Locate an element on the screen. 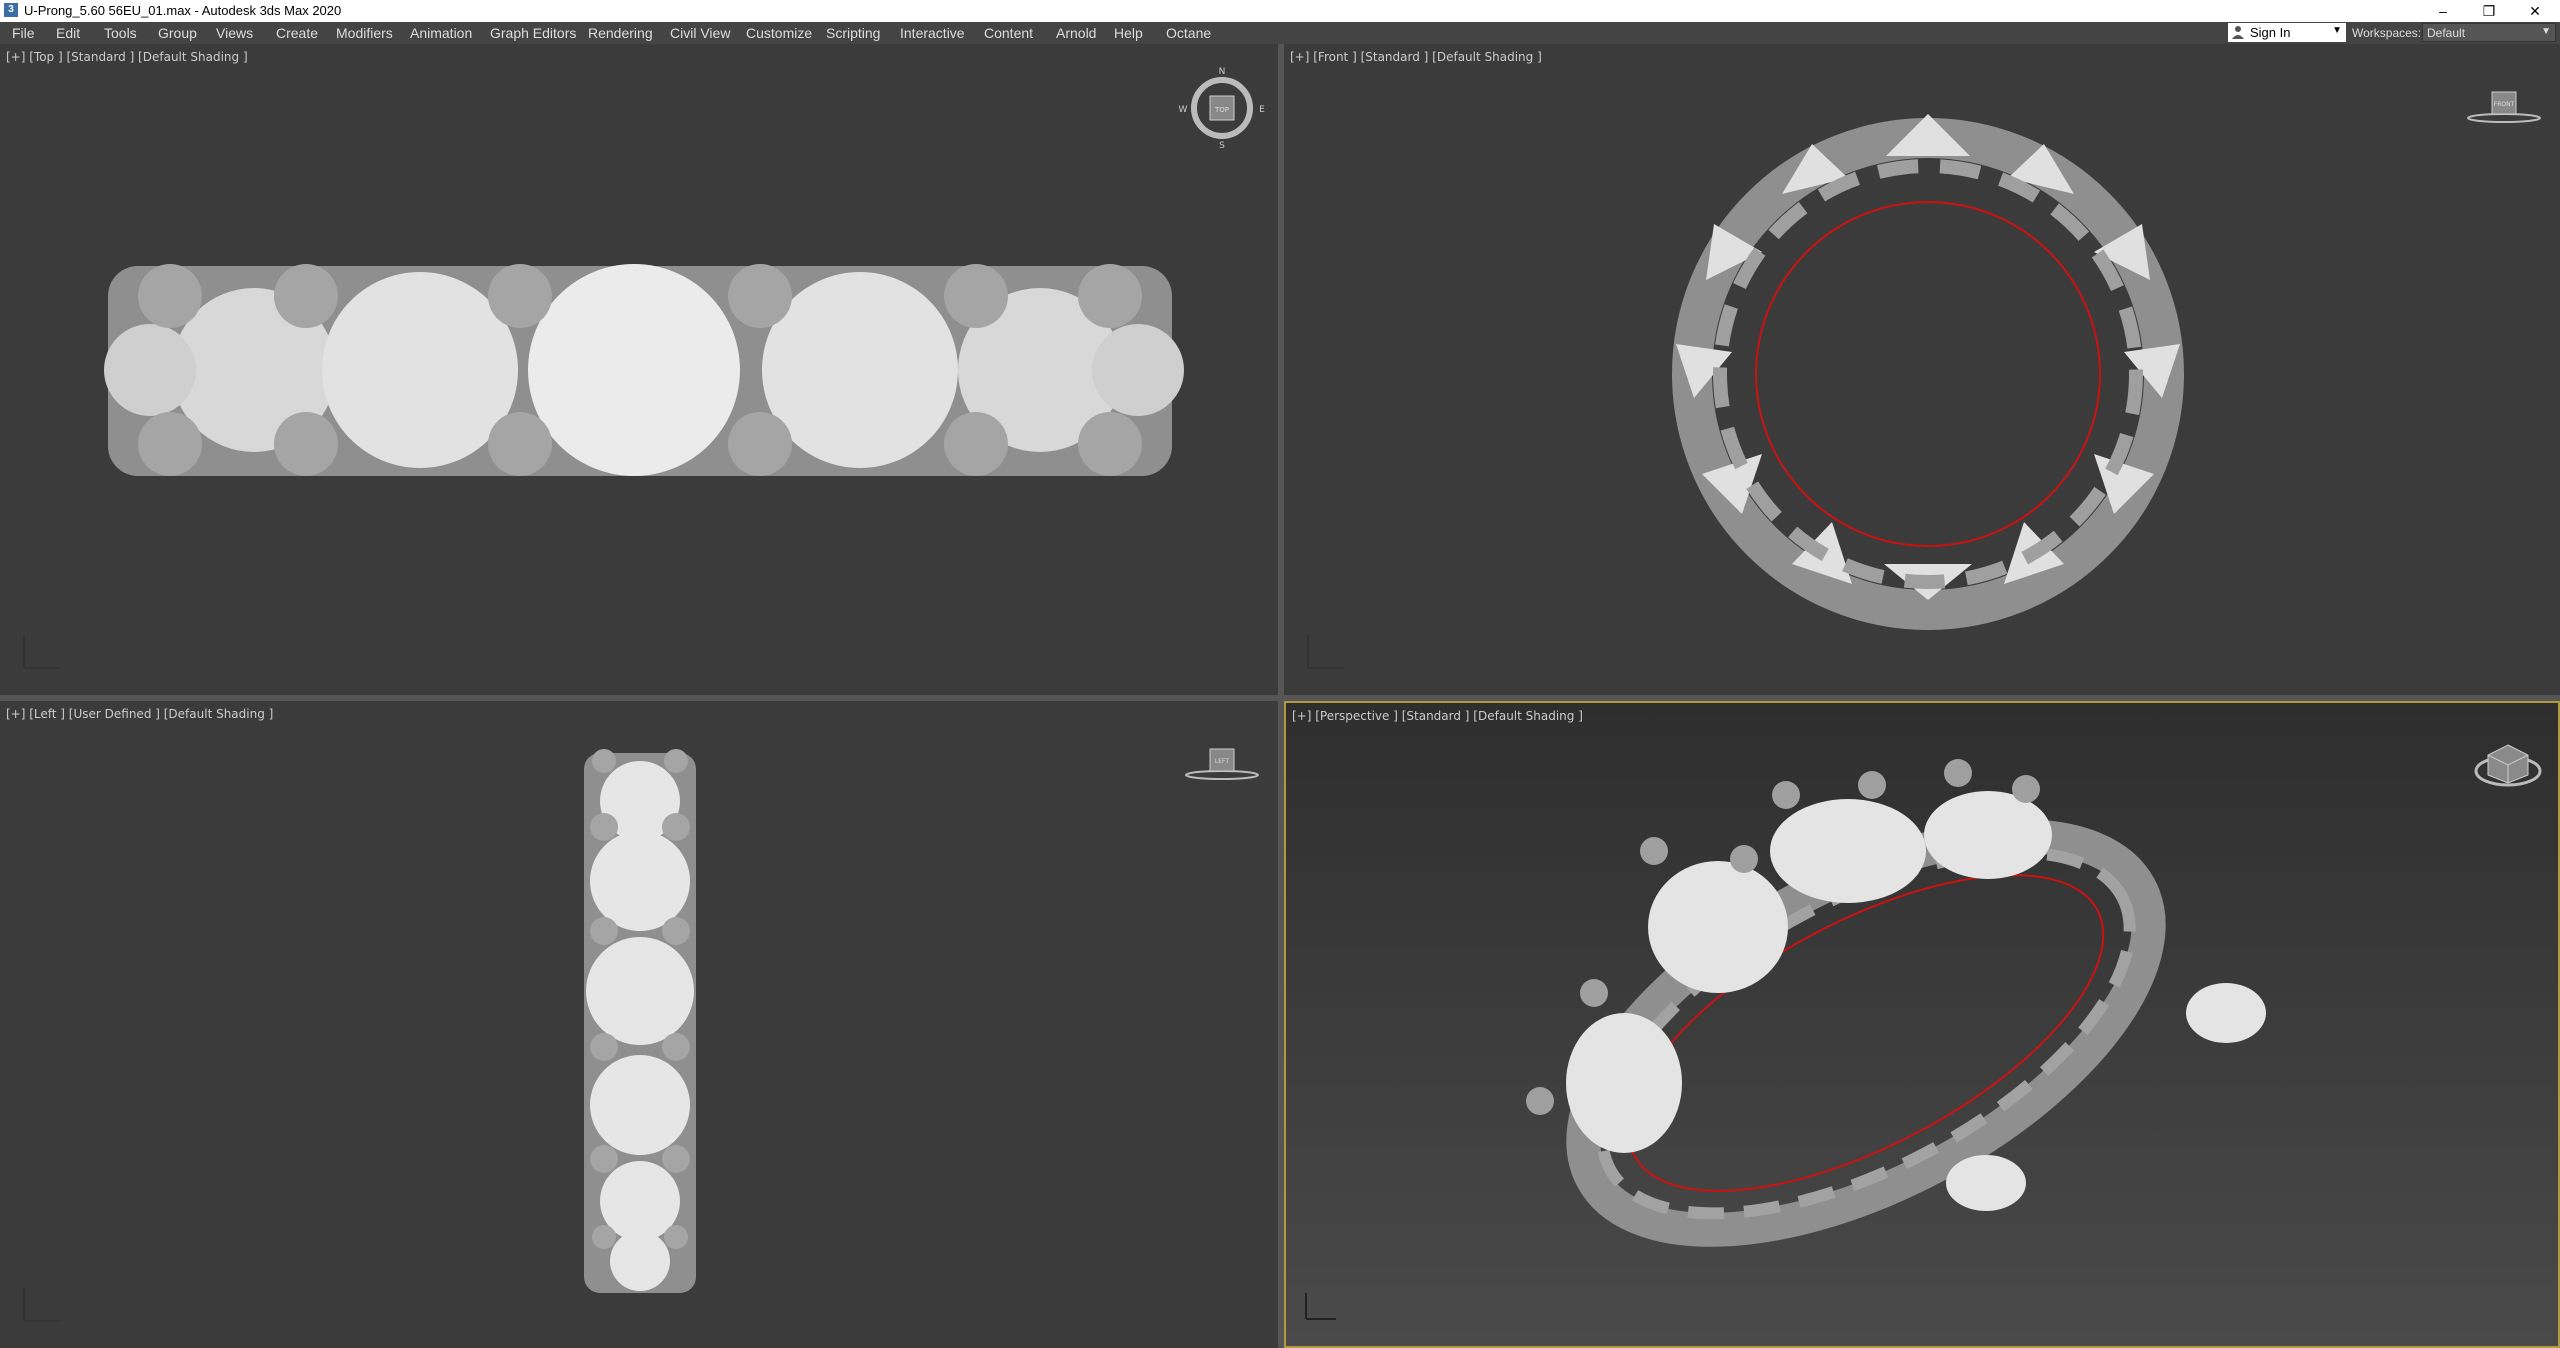 This screenshot has width=2560, height=1348. workspace-select: Default ▼ is located at coordinates (2489, 32).